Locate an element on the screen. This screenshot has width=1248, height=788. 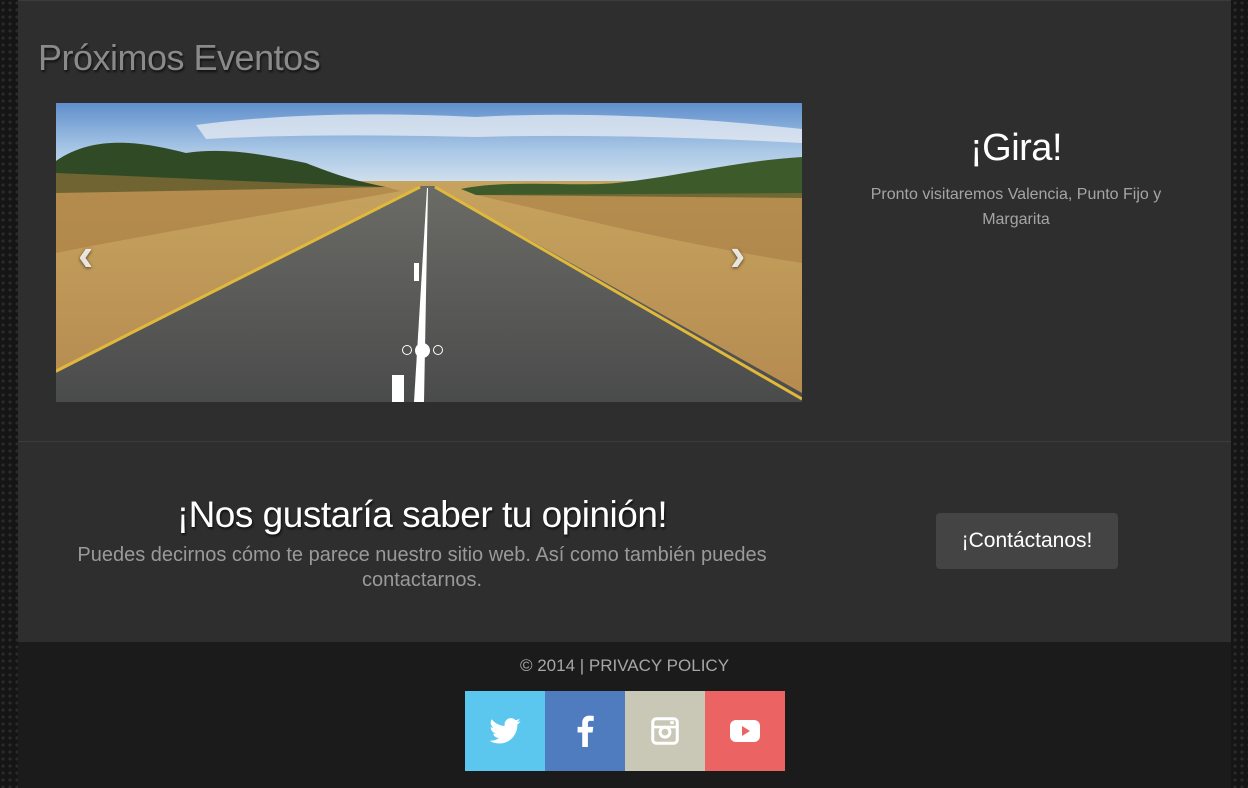
carousel-next-arrow: › is located at coordinates (737, 254).